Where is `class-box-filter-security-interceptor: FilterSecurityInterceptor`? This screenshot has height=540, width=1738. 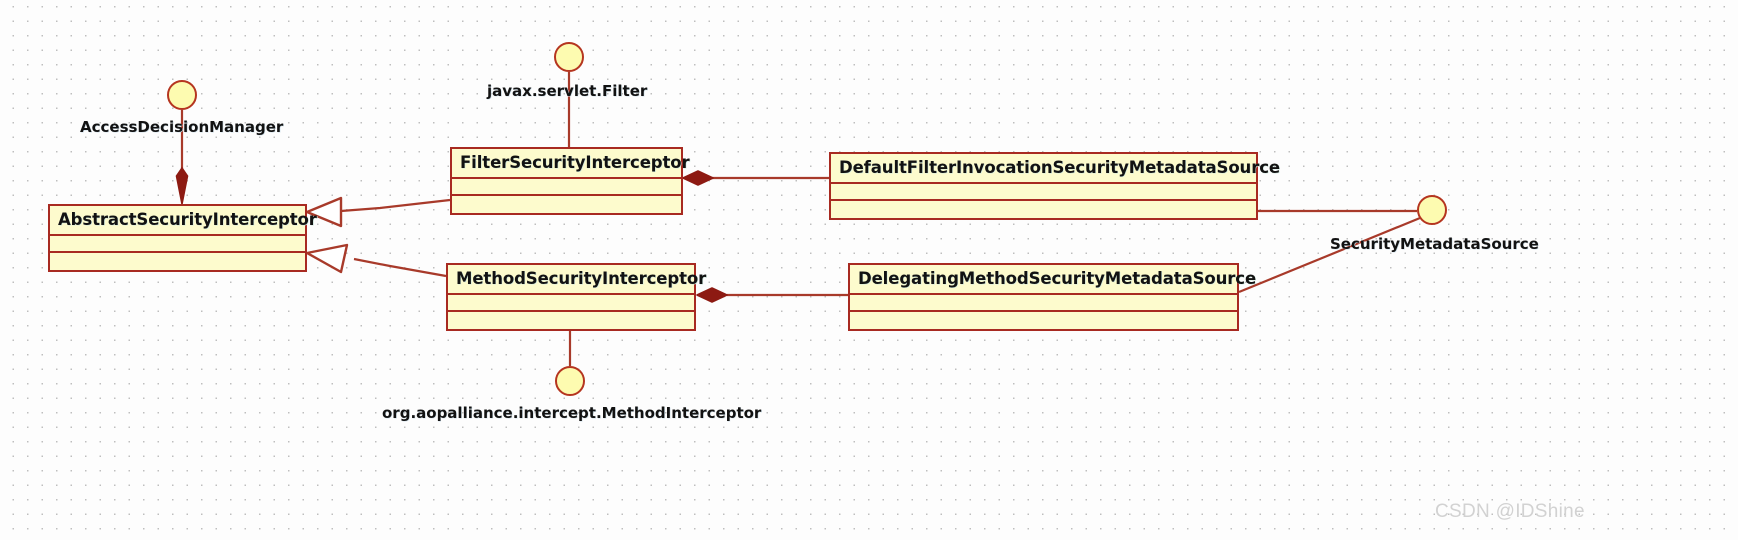 class-box-filter-security-interceptor: FilterSecurityInterceptor is located at coordinates (570, 181).